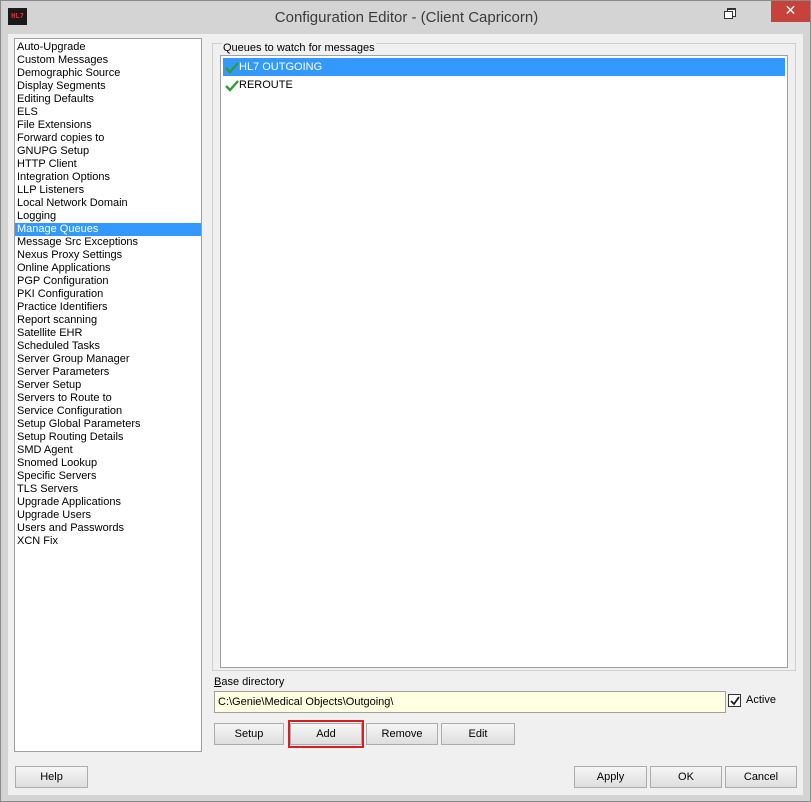 The height and width of the screenshot is (802, 811). Describe the element at coordinates (108, 294) in the screenshot. I see `sidebar-item: PKI Configuration` at that location.